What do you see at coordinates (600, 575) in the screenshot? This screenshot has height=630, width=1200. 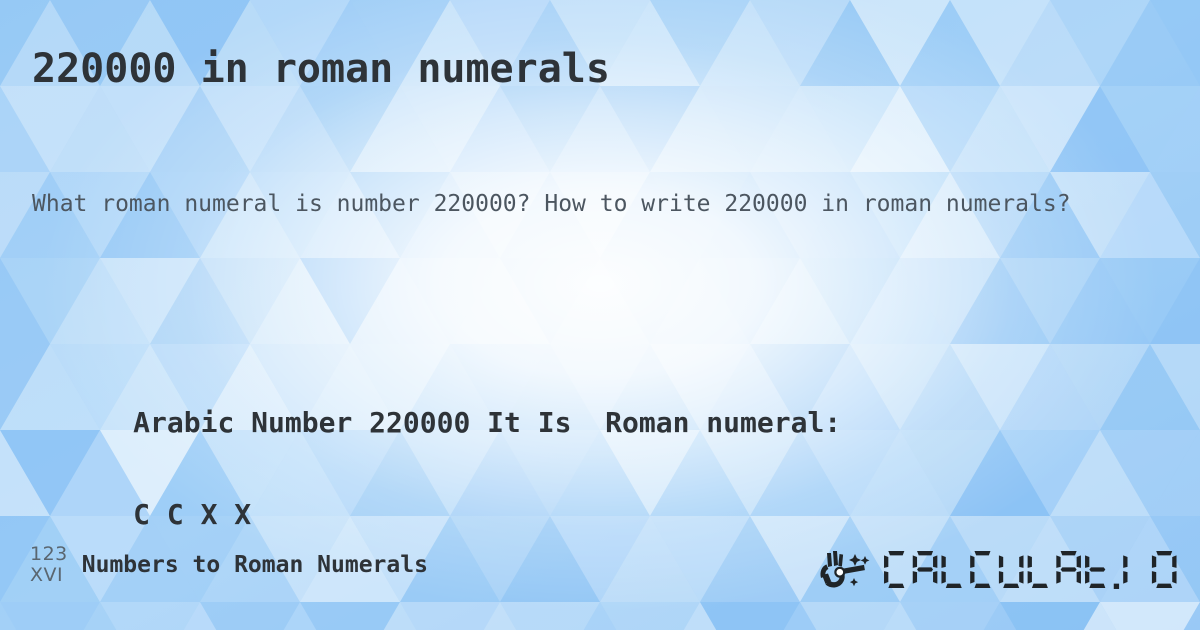 I see `footer: 123 XVI Numbers to Roman Numerals` at bounding box center [600, 575].